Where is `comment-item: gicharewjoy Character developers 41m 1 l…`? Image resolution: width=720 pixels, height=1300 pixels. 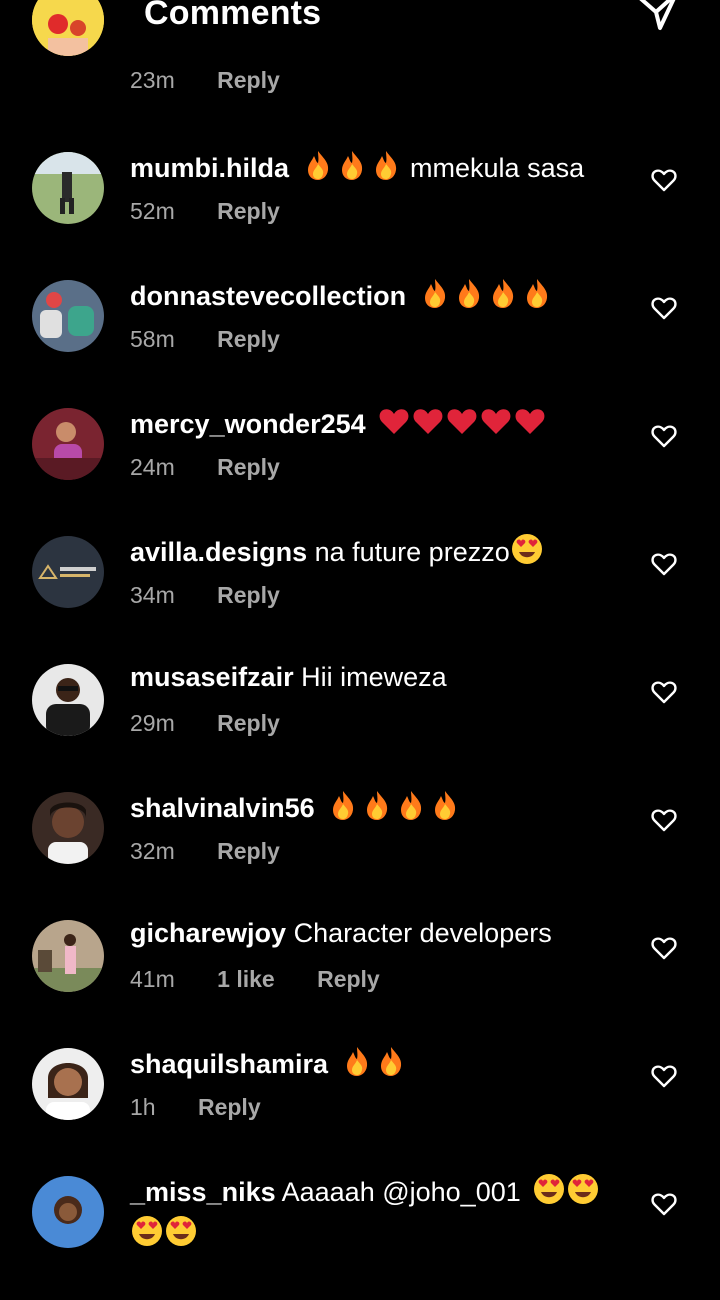
comment-item: gicharewjoy Character developers 41m 1 l… is located at coordinates (360, 980).